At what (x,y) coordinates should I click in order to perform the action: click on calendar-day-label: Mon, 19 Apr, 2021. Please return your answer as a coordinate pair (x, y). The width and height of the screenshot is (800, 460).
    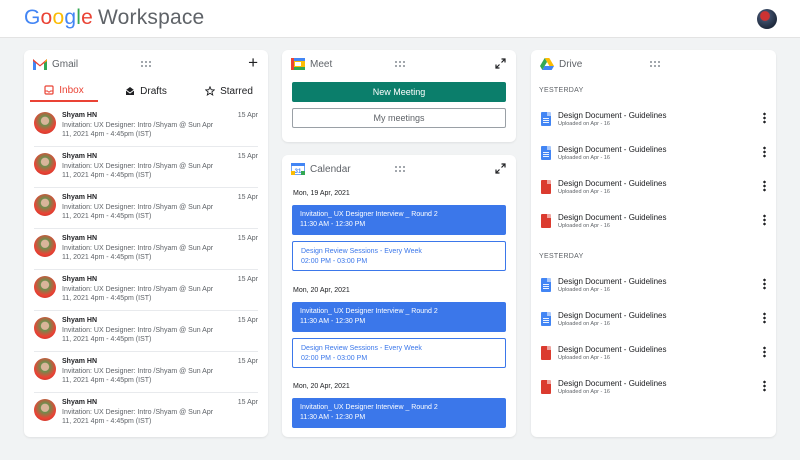
    Looking at the image, I should click on (321, 193).